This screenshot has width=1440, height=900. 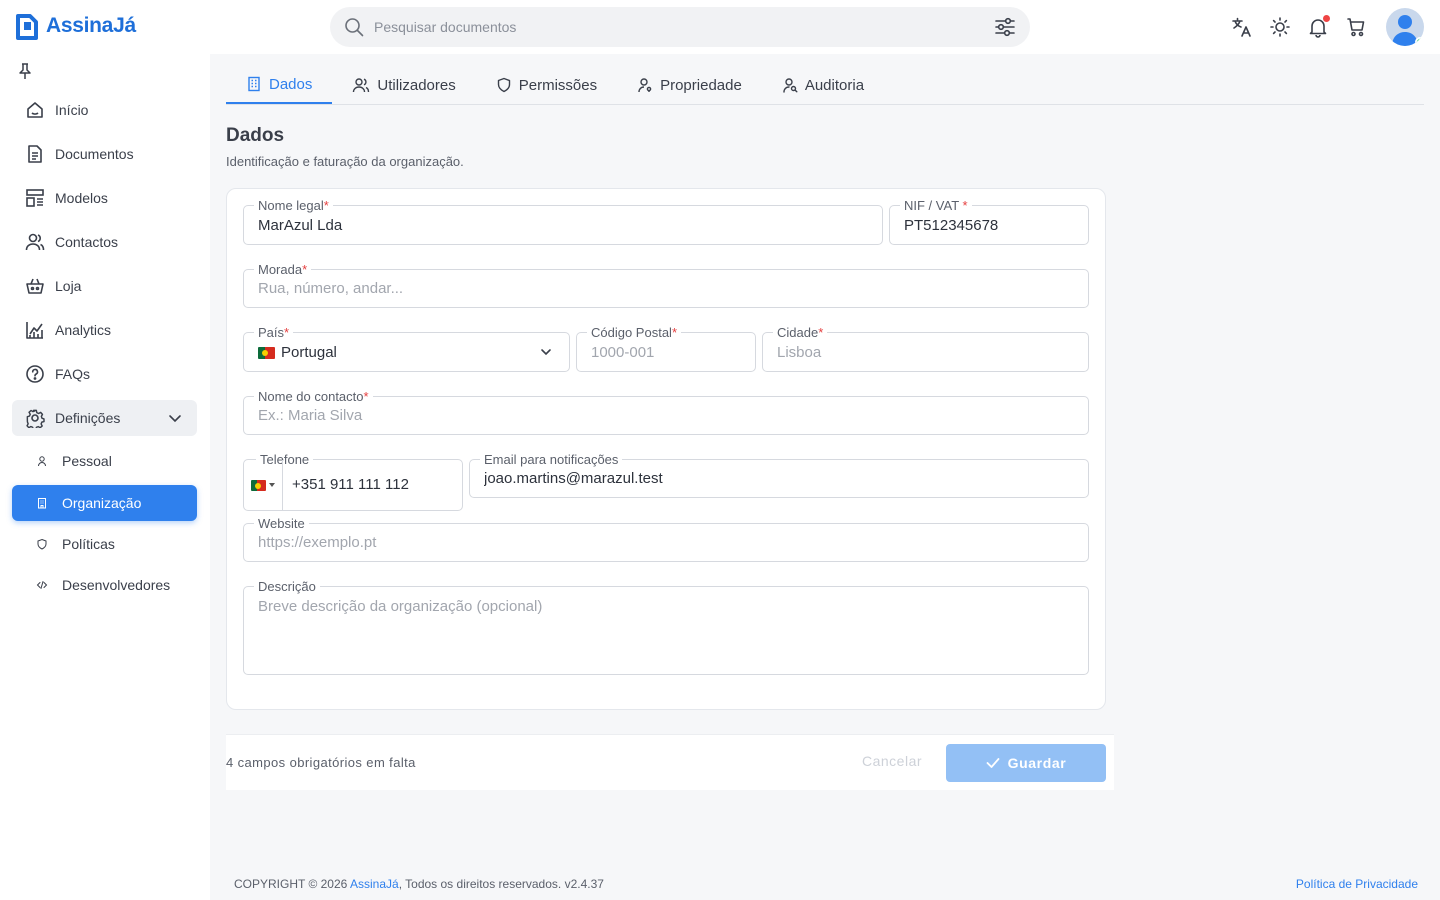 What do you see at coordinates (1357, 884) in the screenshot?
I see `privacy-policy-link: Política de Privacidade` at bounding box center [1357, 884].